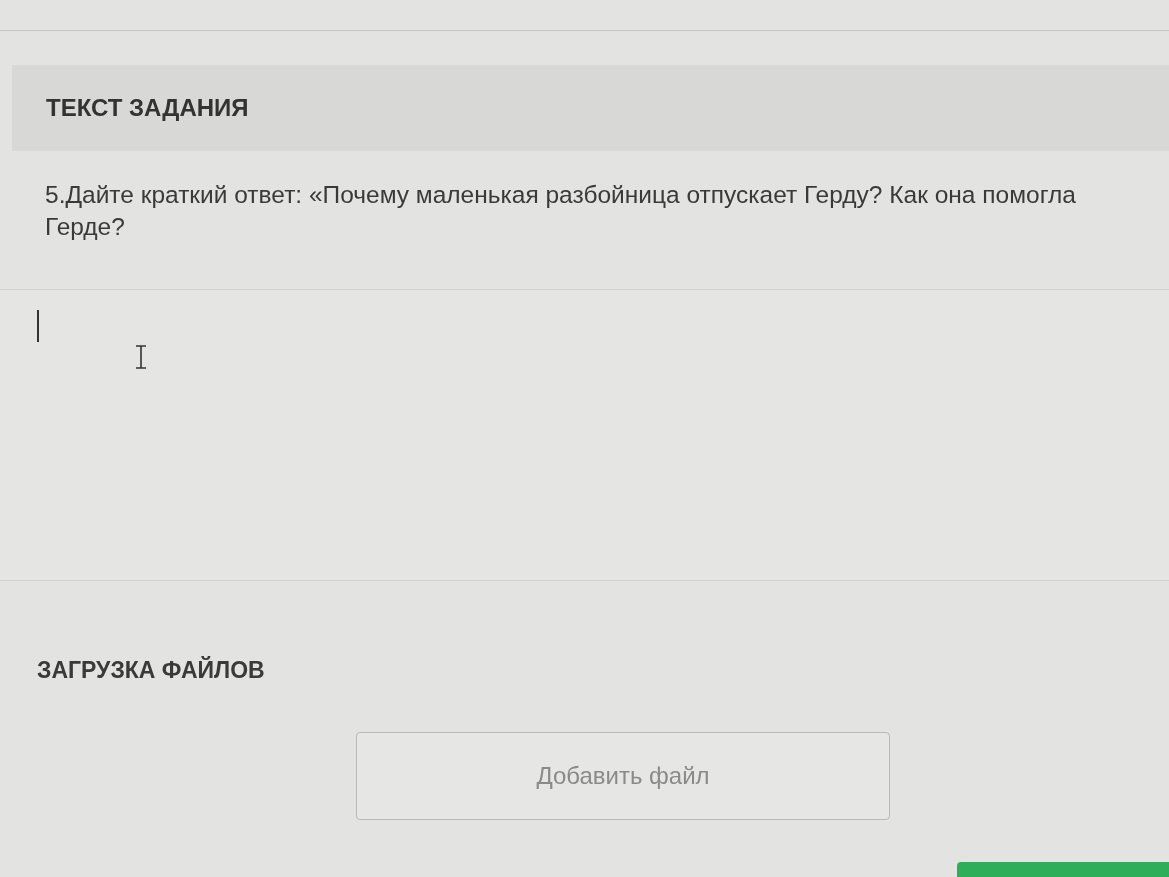  I want to click on upload-title: ЗАГРУЗКА ФАЙЛОВ, so click(151, 670).